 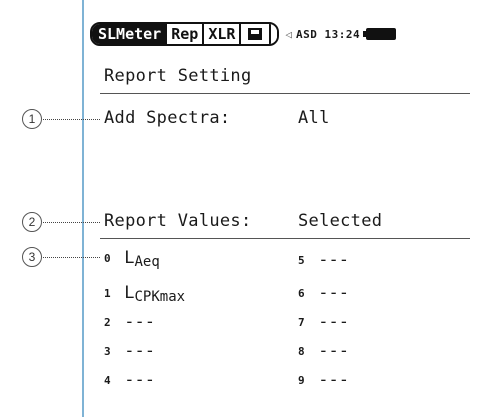 What do you see at coordinates (340, 221) in the screenshot?
I see `report-values-value: Selected` at bounding box center [340, 221].